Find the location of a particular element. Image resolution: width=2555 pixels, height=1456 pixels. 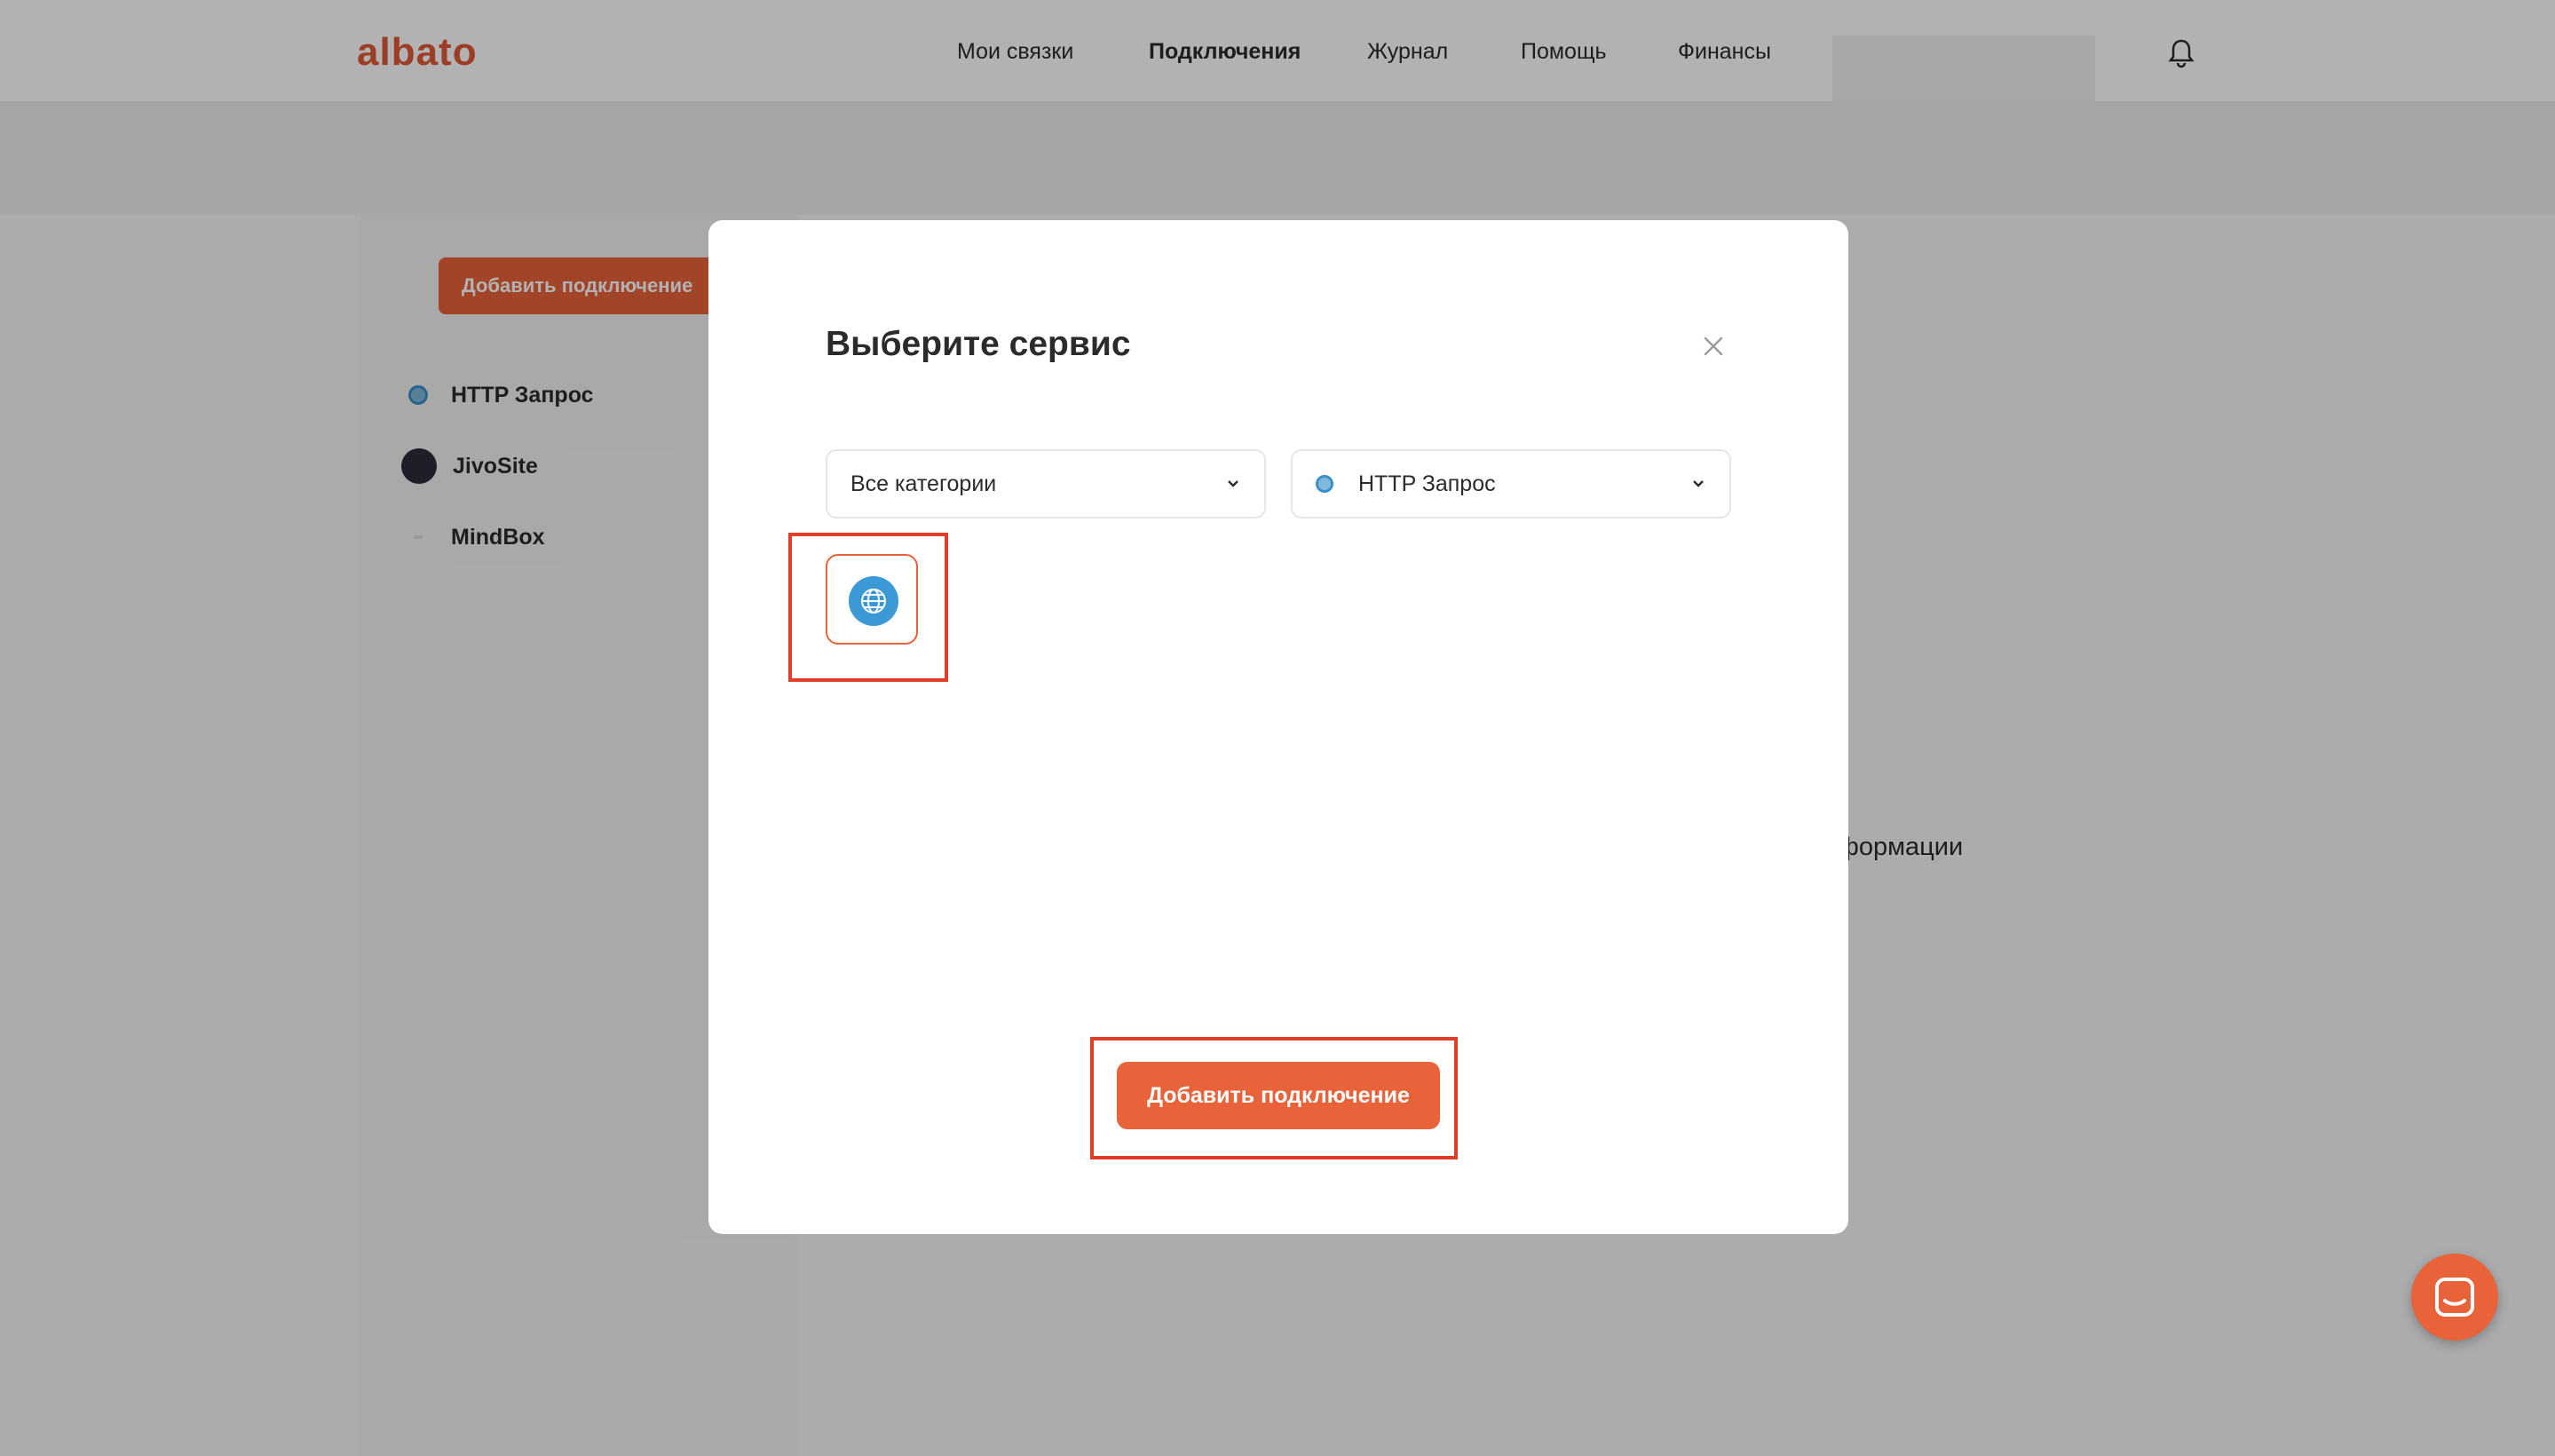

support-chat-button is located at coordinates (2454, 1297).